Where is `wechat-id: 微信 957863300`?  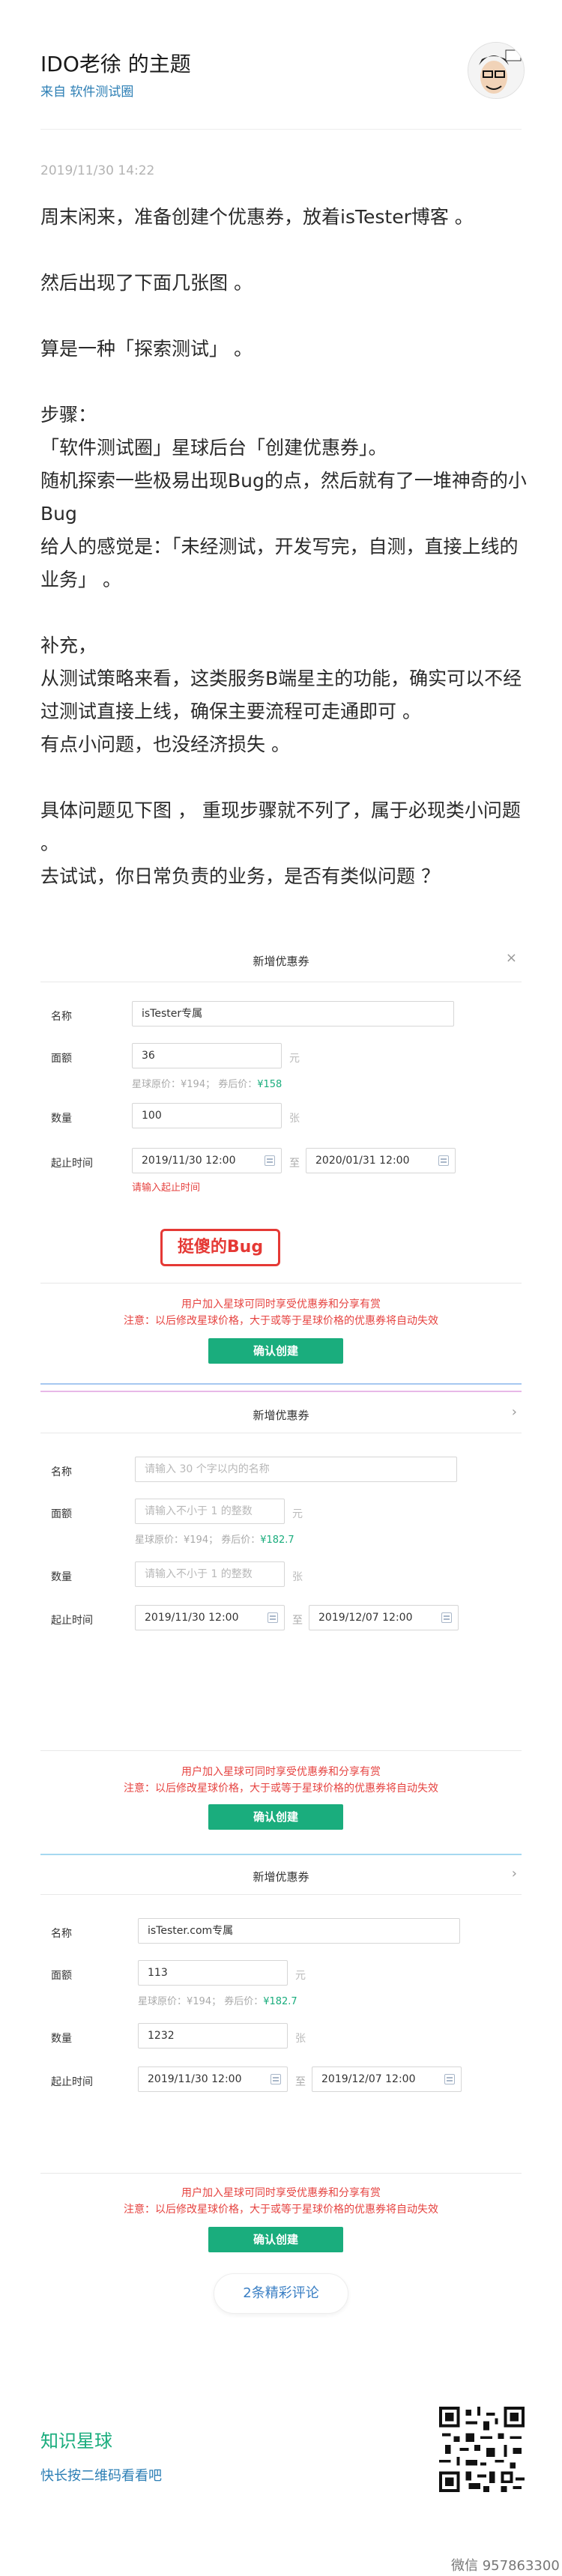 wechat-id: 微信 957863300 is located at coordinates (505, 2566).